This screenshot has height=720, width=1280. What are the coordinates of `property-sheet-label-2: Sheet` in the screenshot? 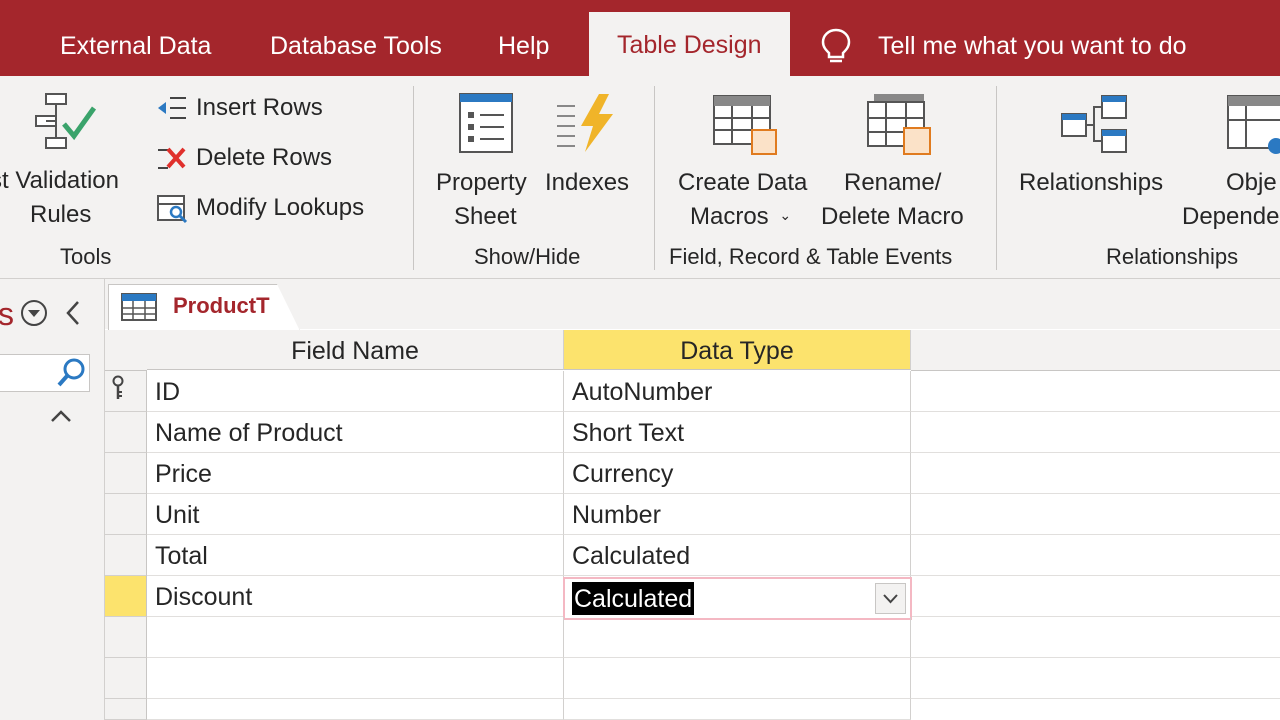 It's located at (485, 216).